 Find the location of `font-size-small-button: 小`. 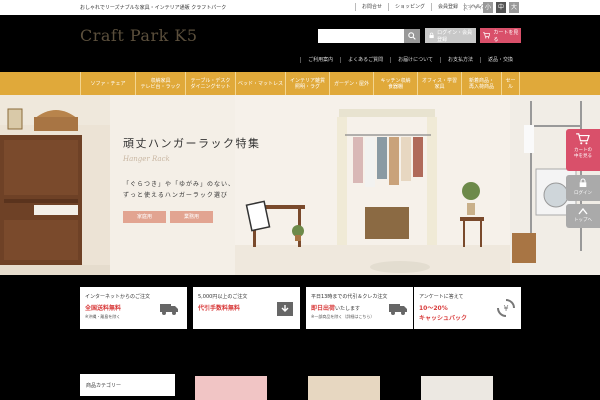

font-size-small-button: 小 is located at coordinates (488, 7).